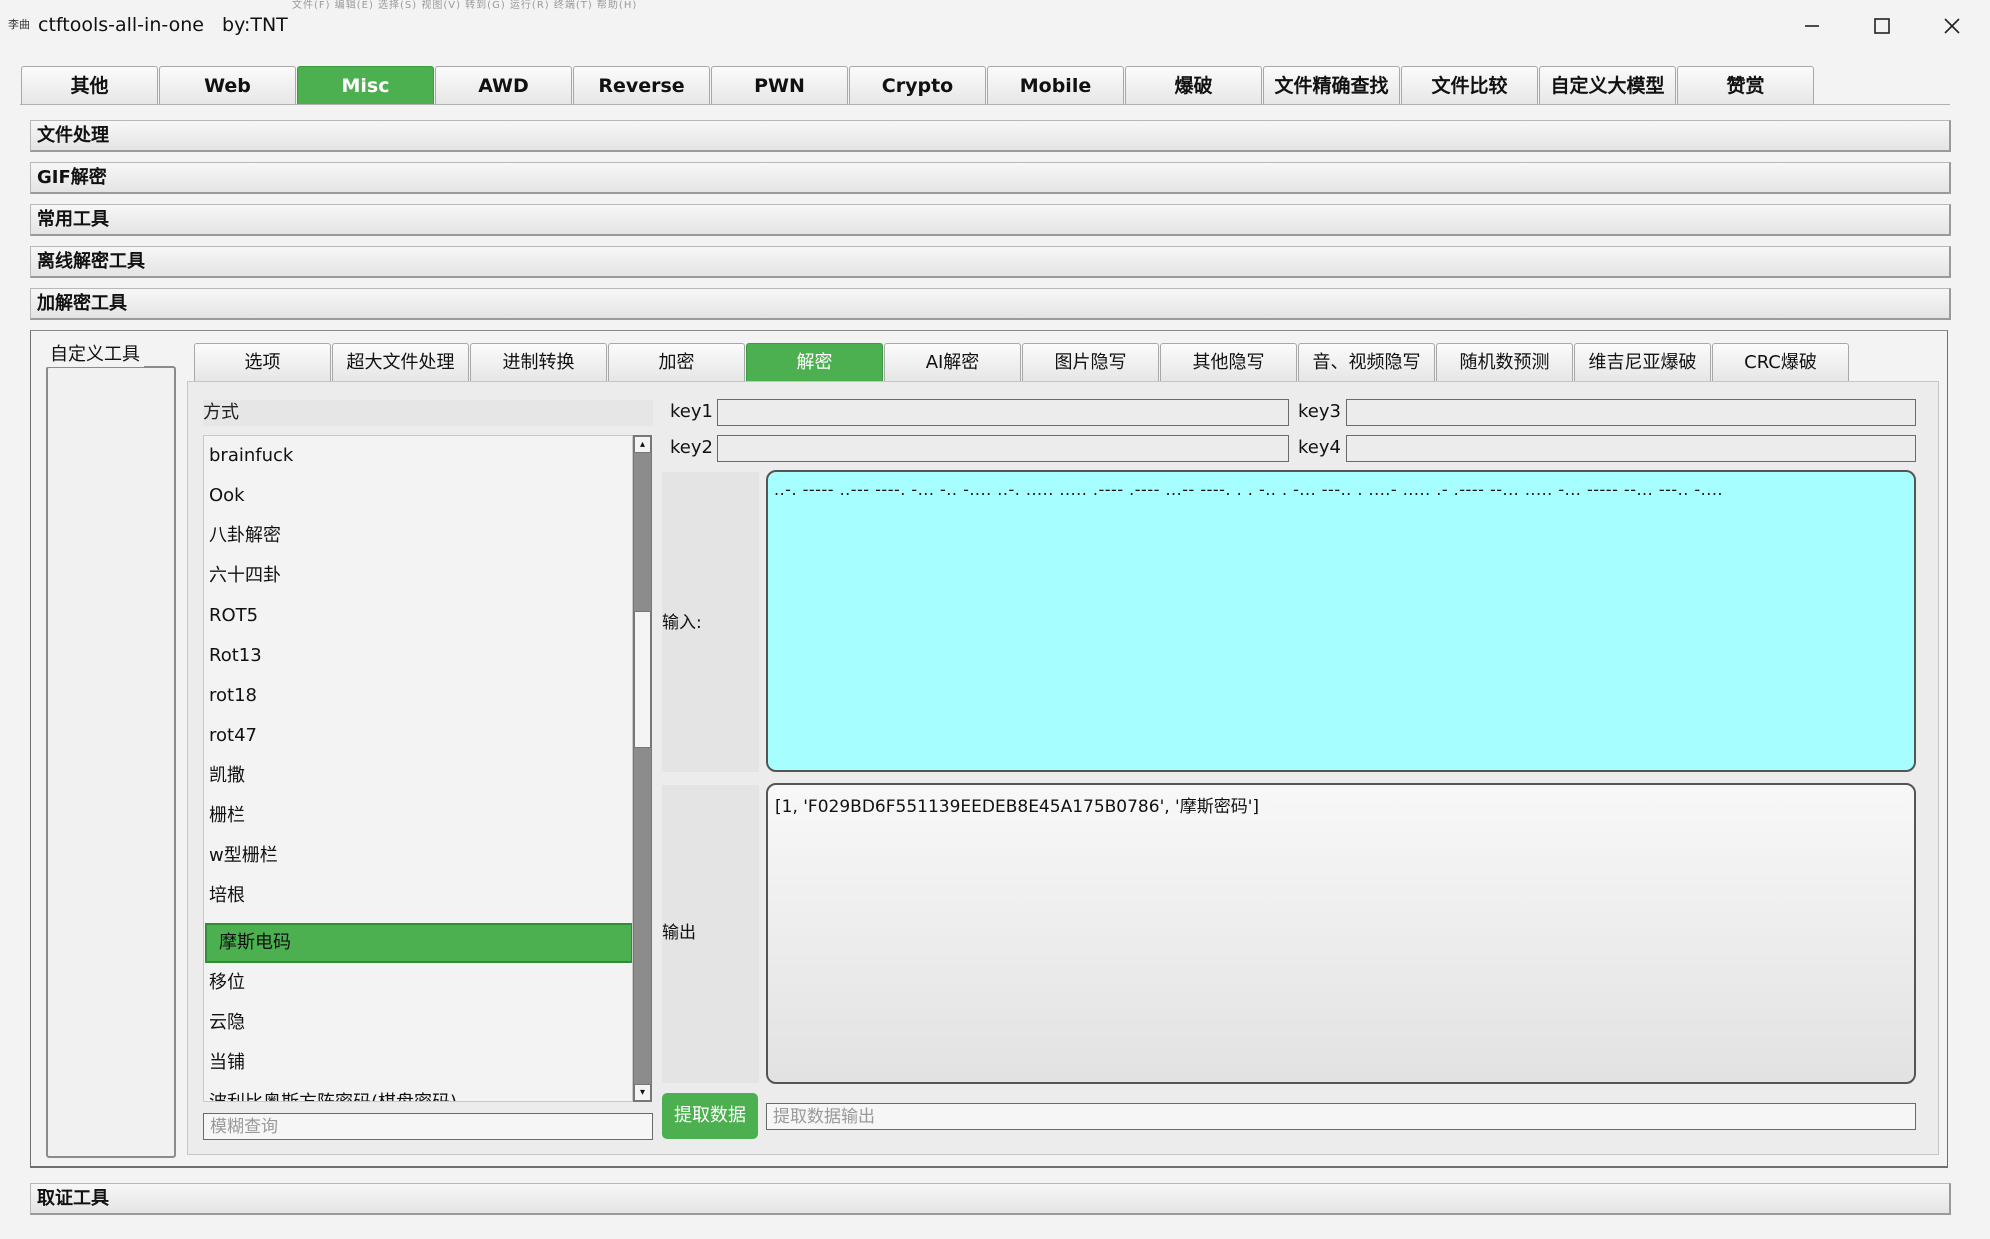 Image resolution: width=1990 pixels, height=1239 pixels. I want to click on key4-label: key4, so click(1319, 447).